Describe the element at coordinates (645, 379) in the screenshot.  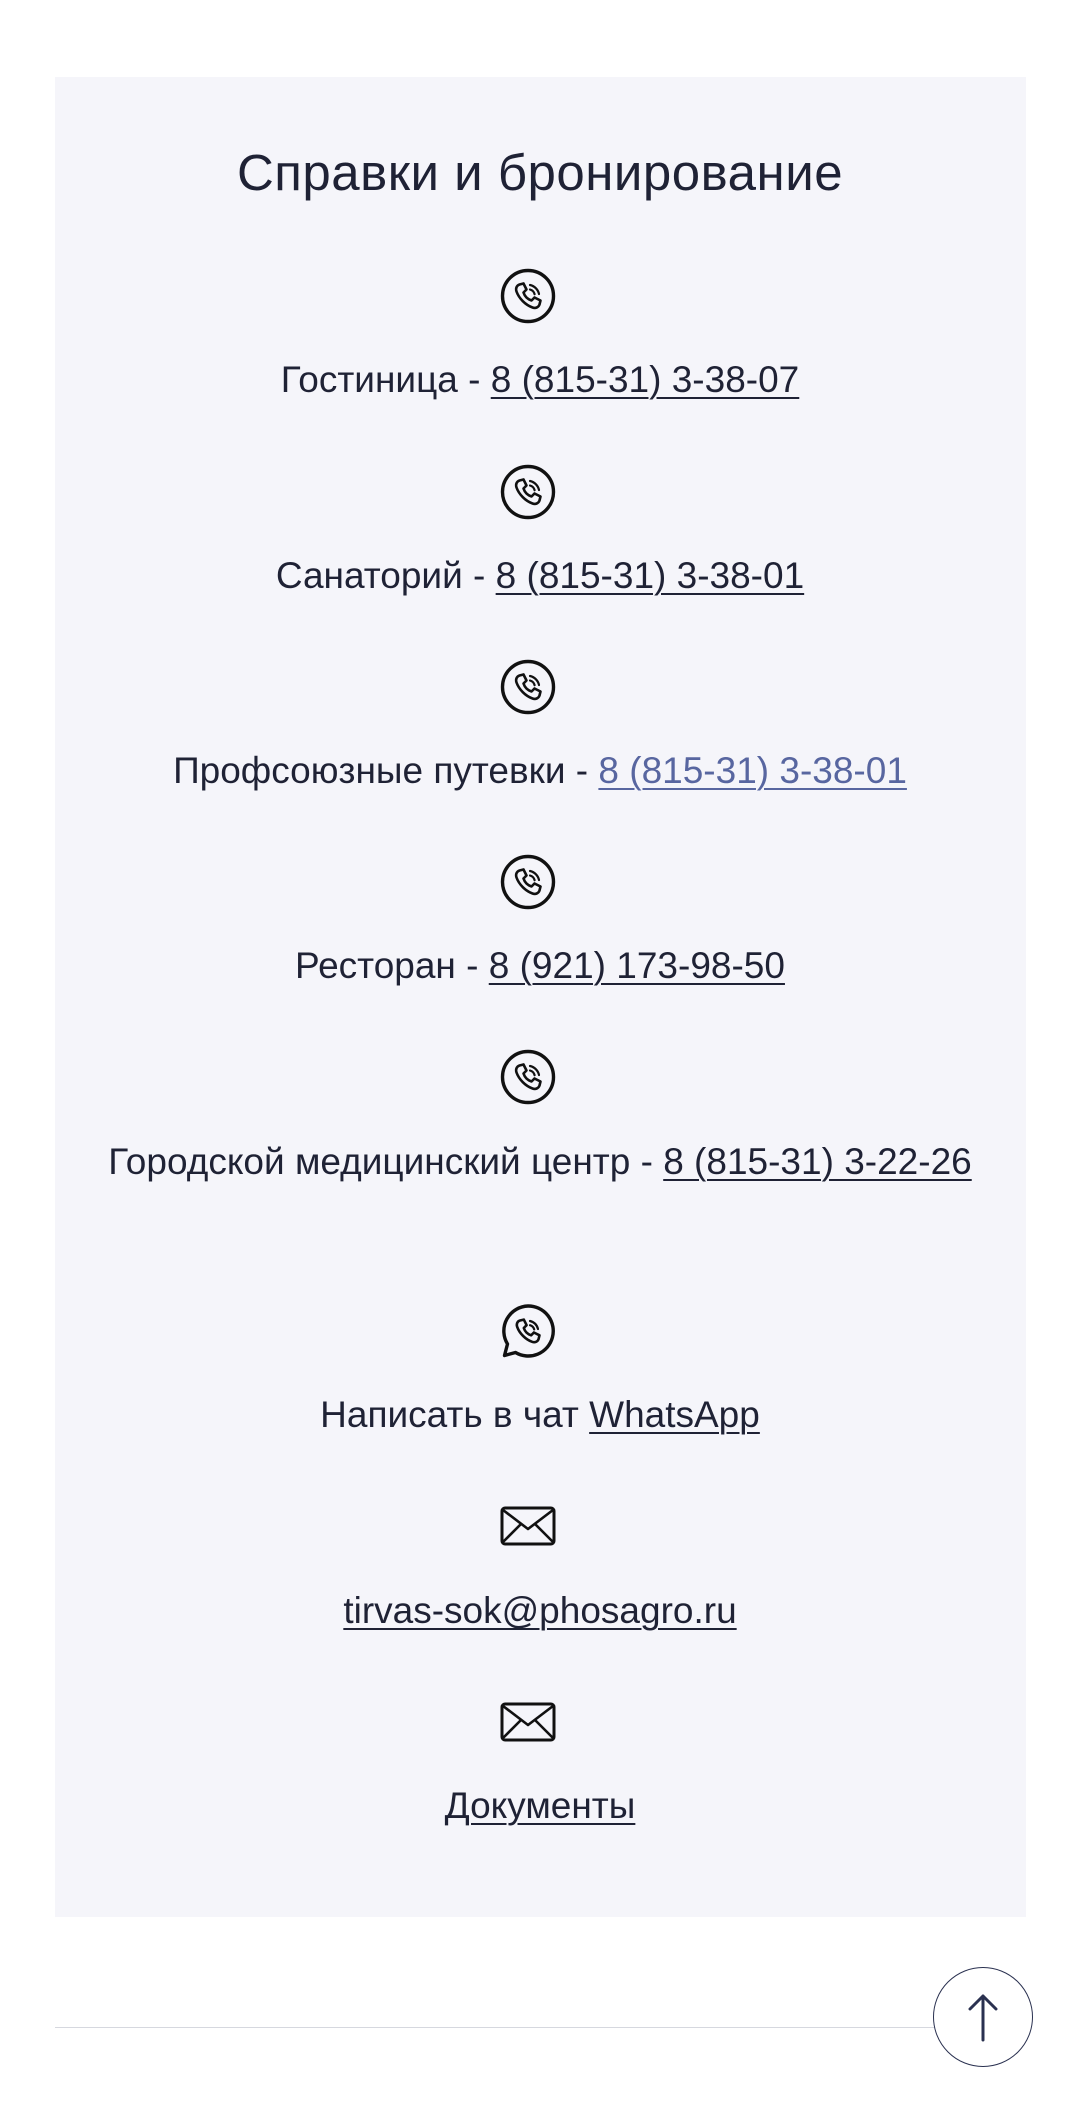
I see `phone-link-hotel: 8 (815-31) 3-38-07` at that location.